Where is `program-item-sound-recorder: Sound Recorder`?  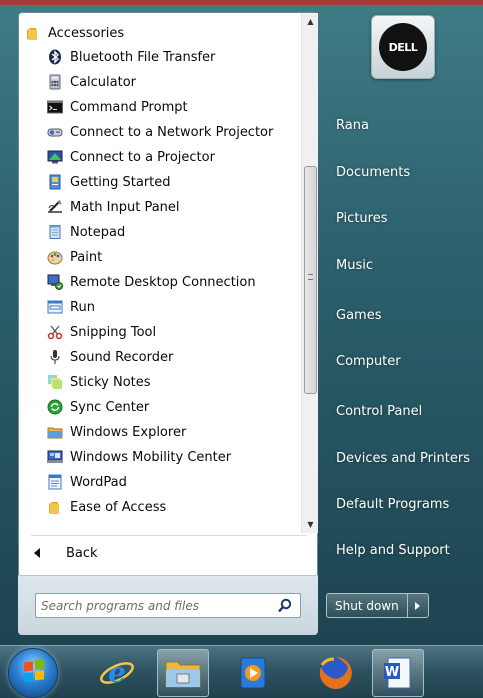
program-item-sound-recorder: Sound Recorder is located at coordinates (174, 357).